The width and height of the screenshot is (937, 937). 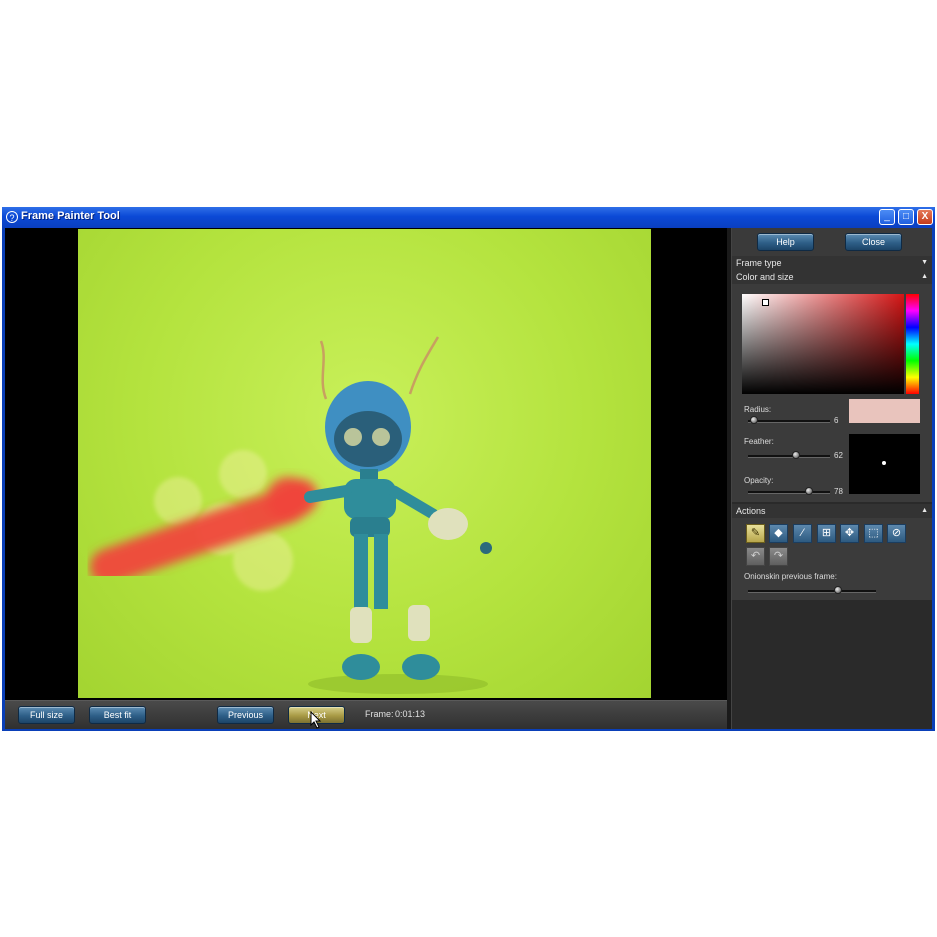 What do you see at coordinates (754, 420) in the screenshot?
I see `radius-slider-handle` at bounding box center [754, 420].